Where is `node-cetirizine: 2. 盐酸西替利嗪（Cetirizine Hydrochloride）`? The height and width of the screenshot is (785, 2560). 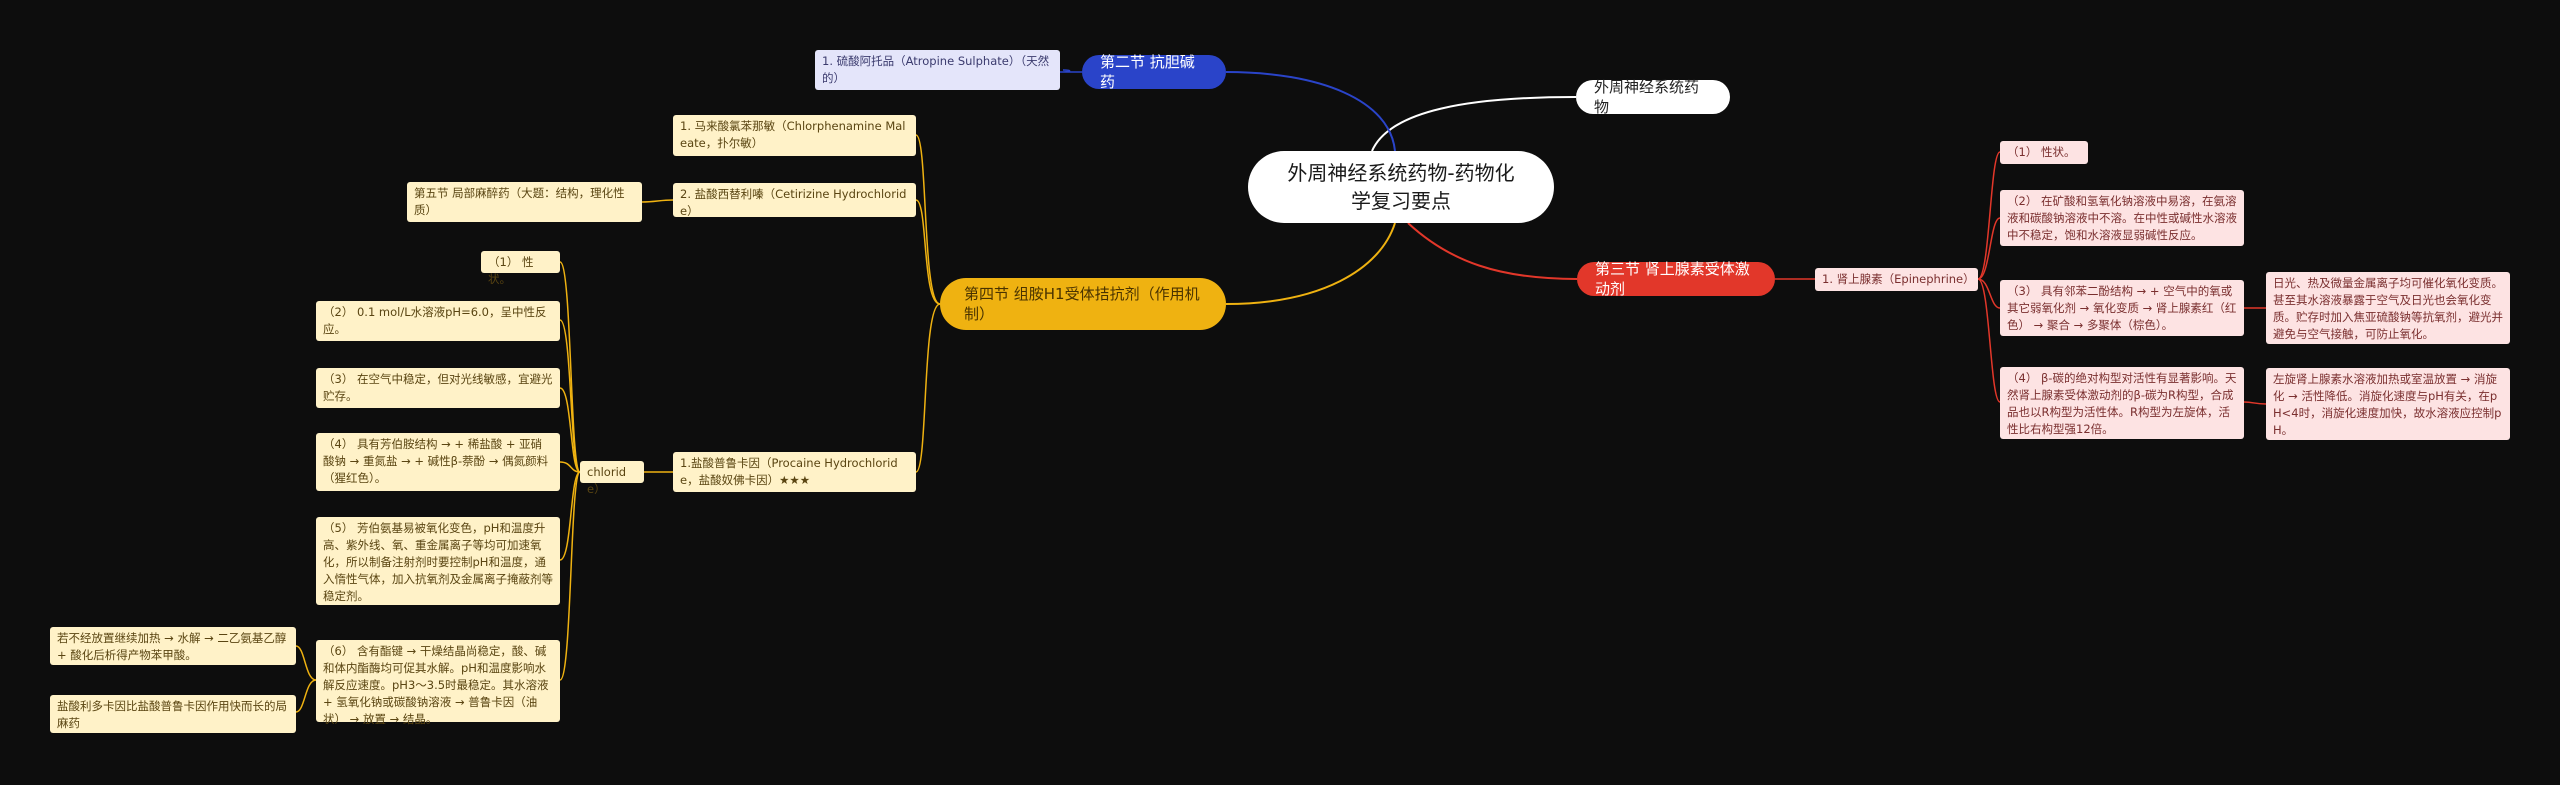 node-cetirizine: 2. 盐酸西替利嗪（Cetirizine Hydrochloride） is located at coordinates (794, 200).